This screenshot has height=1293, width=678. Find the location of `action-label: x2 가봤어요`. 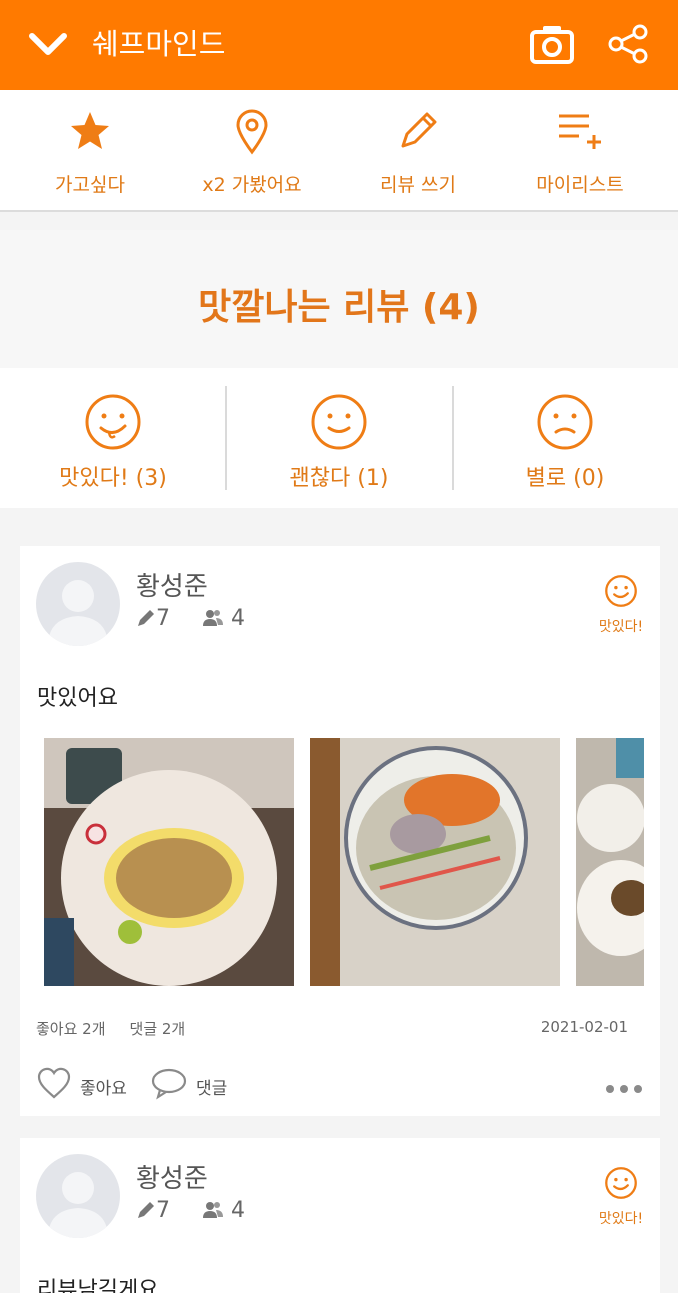

action-label: x2 가봤어요 is located at coordinates (252, 185).